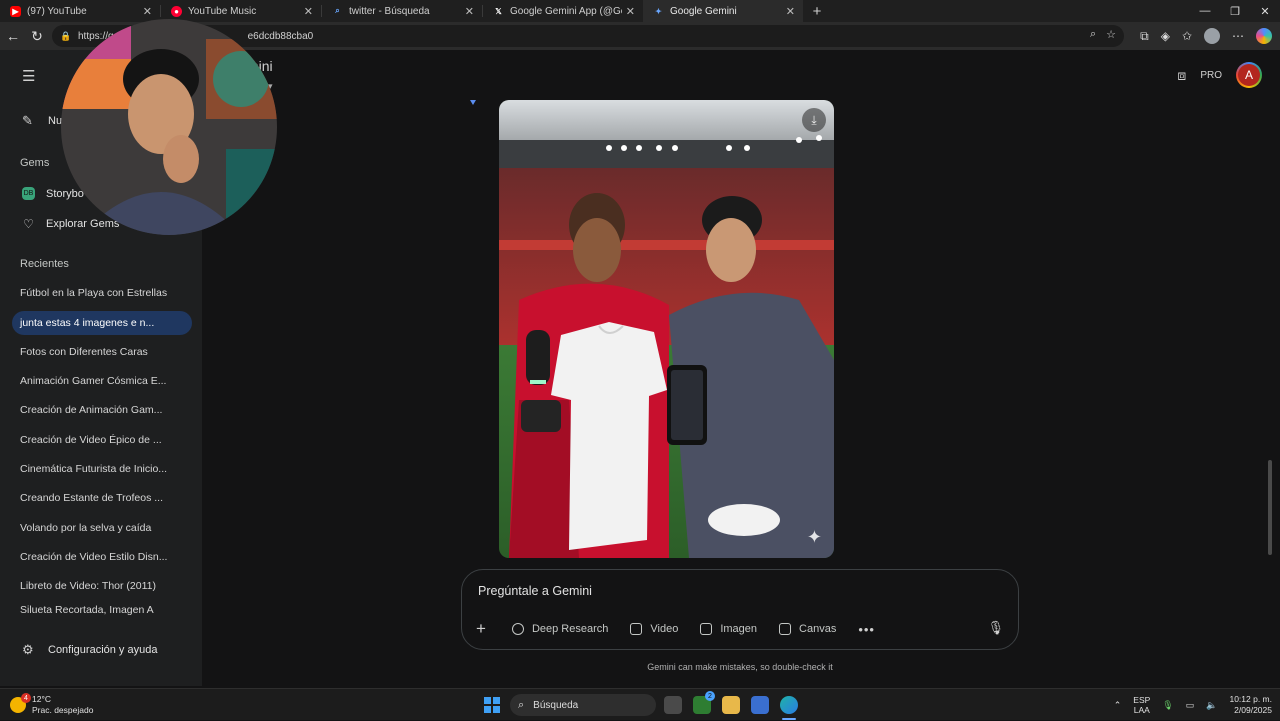 Image resolution: width=1280 pixels, height=721 pixels. Describe the element at coordinates (1212, 36) in the screenshot. I see `profile-icon` at that location.